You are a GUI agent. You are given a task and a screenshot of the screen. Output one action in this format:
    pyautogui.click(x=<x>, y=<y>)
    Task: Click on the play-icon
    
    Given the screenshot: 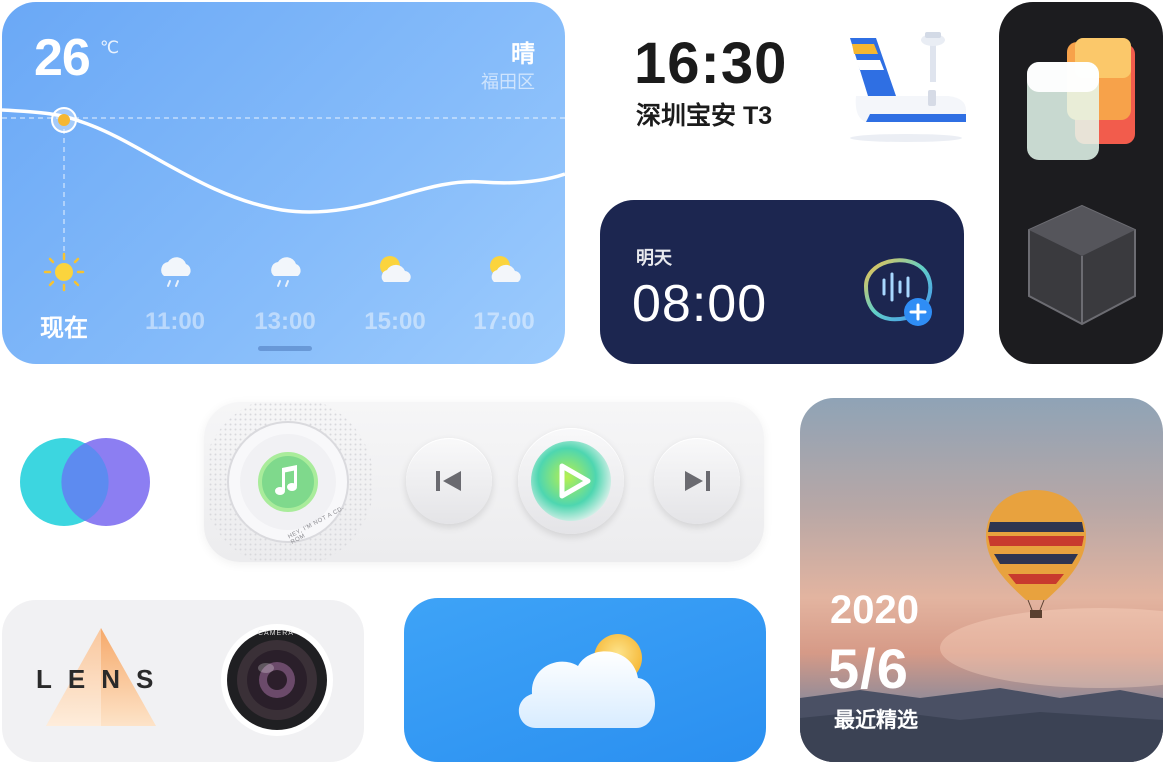 What is the action you would take?
    pyautogui.click(x=571, y=481)
    